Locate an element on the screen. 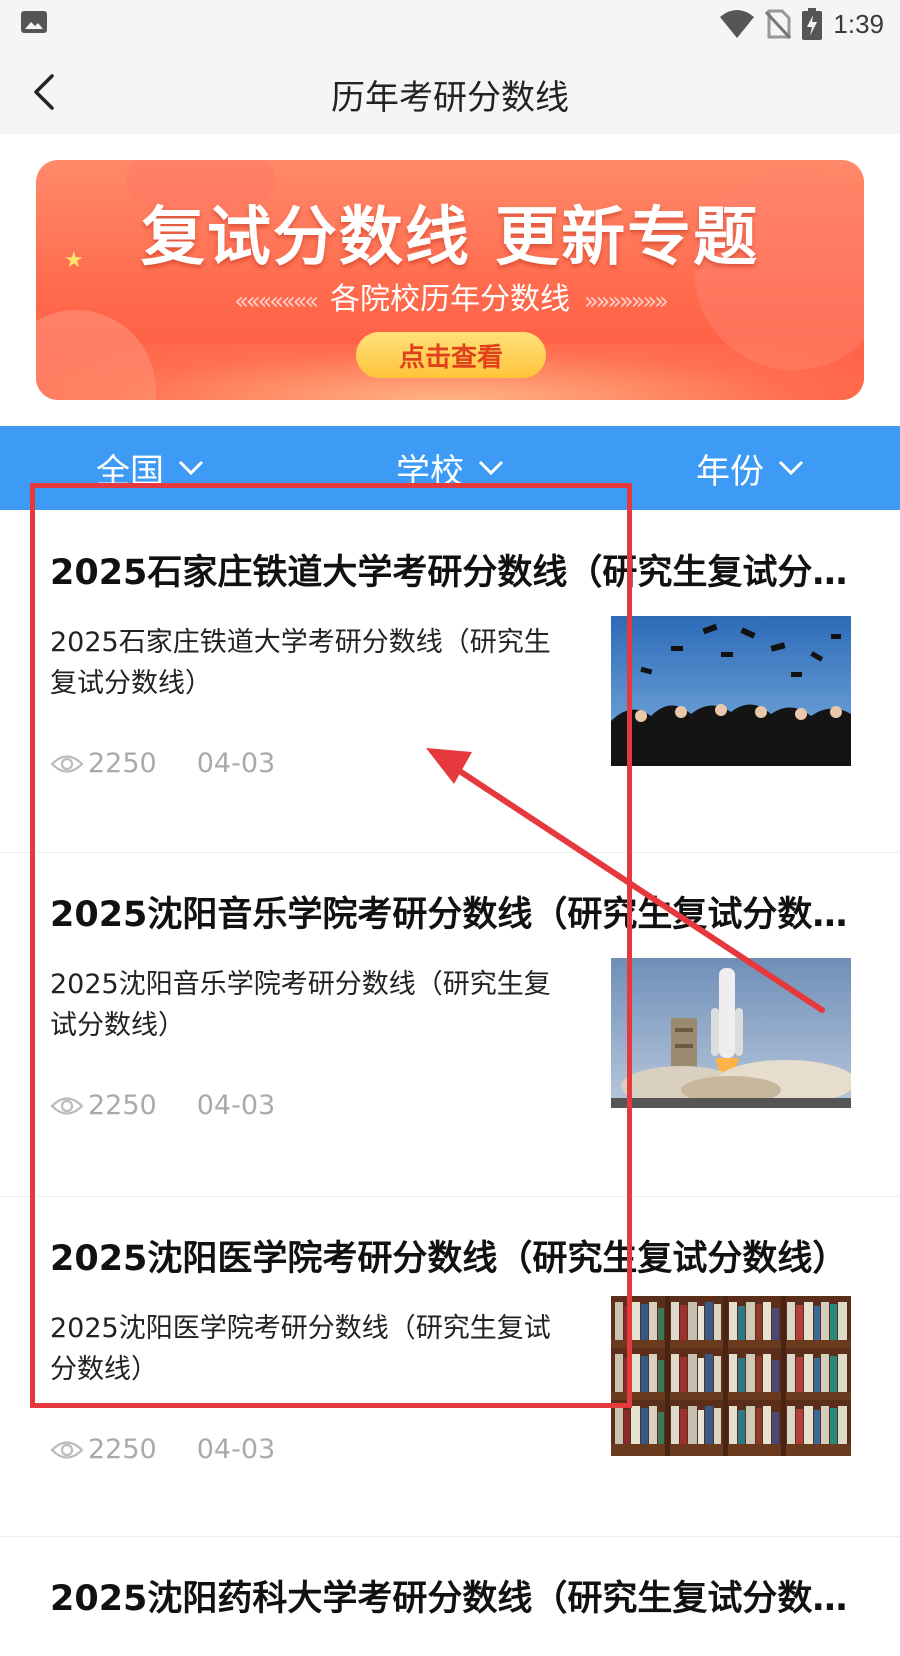 This screenshot has width=900, height=1656. title-bar: 历年考研分数线 is located at coordinates (450, 91).